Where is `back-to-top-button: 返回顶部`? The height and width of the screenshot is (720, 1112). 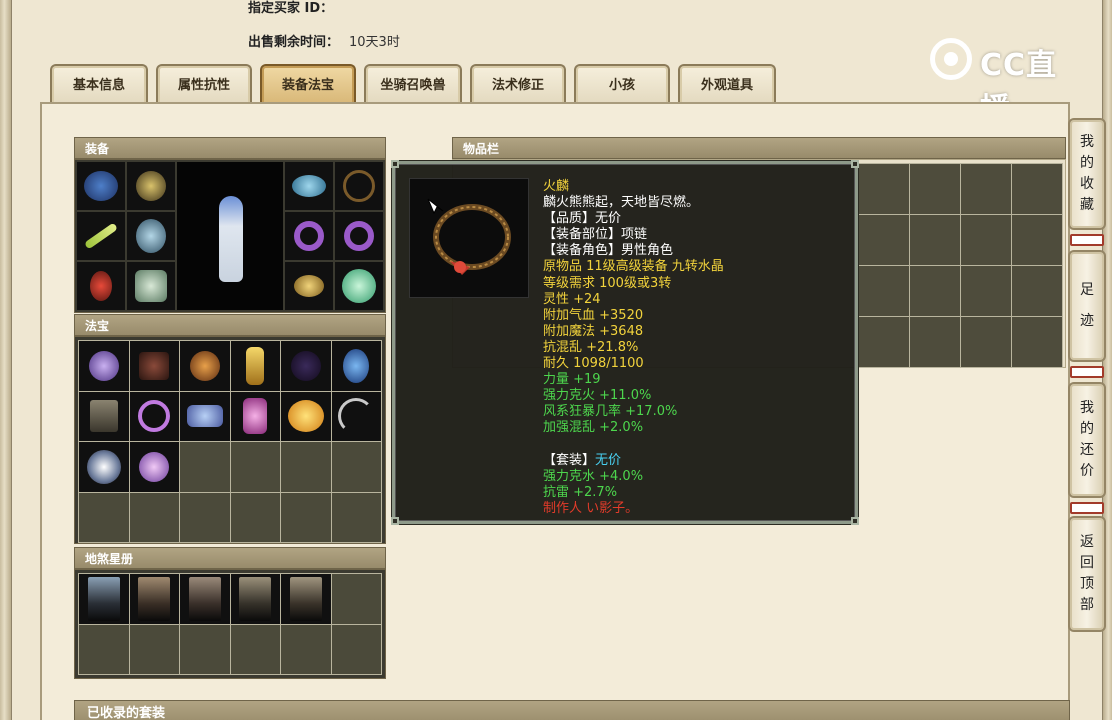
back-to-top-button: 返回顶部 is located at coordinates (1087, 574).